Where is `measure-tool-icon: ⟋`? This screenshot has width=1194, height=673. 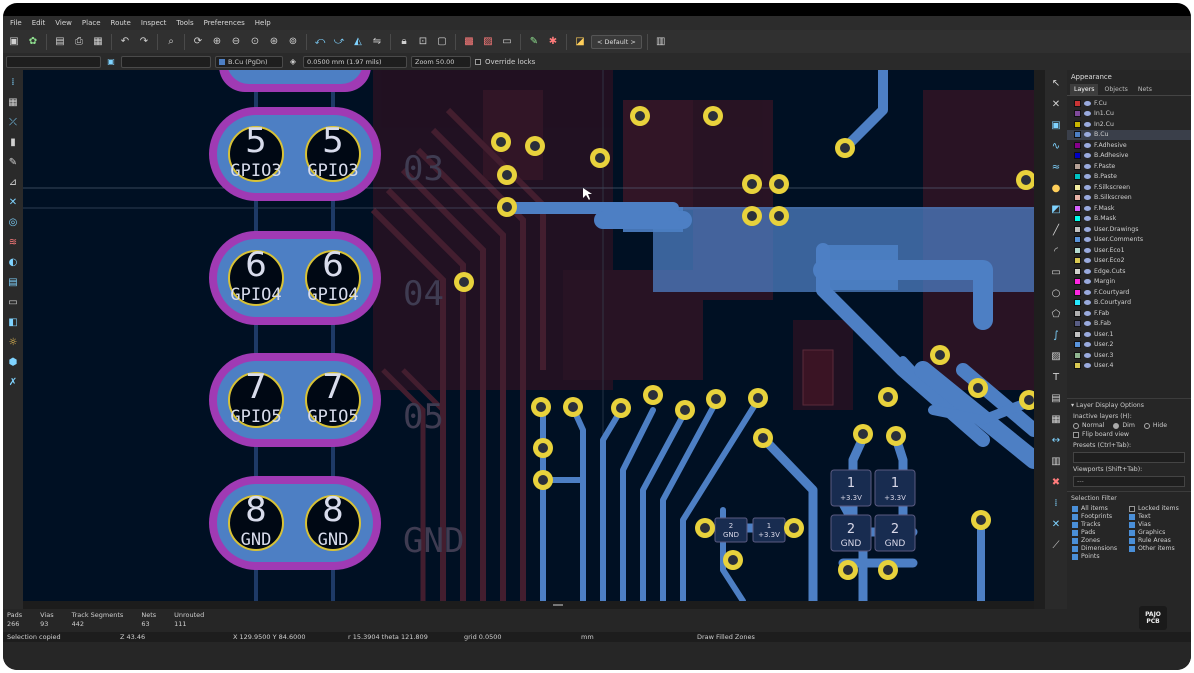
measure-tool-icon: ⟋ is located at coordinates (1056, 545).